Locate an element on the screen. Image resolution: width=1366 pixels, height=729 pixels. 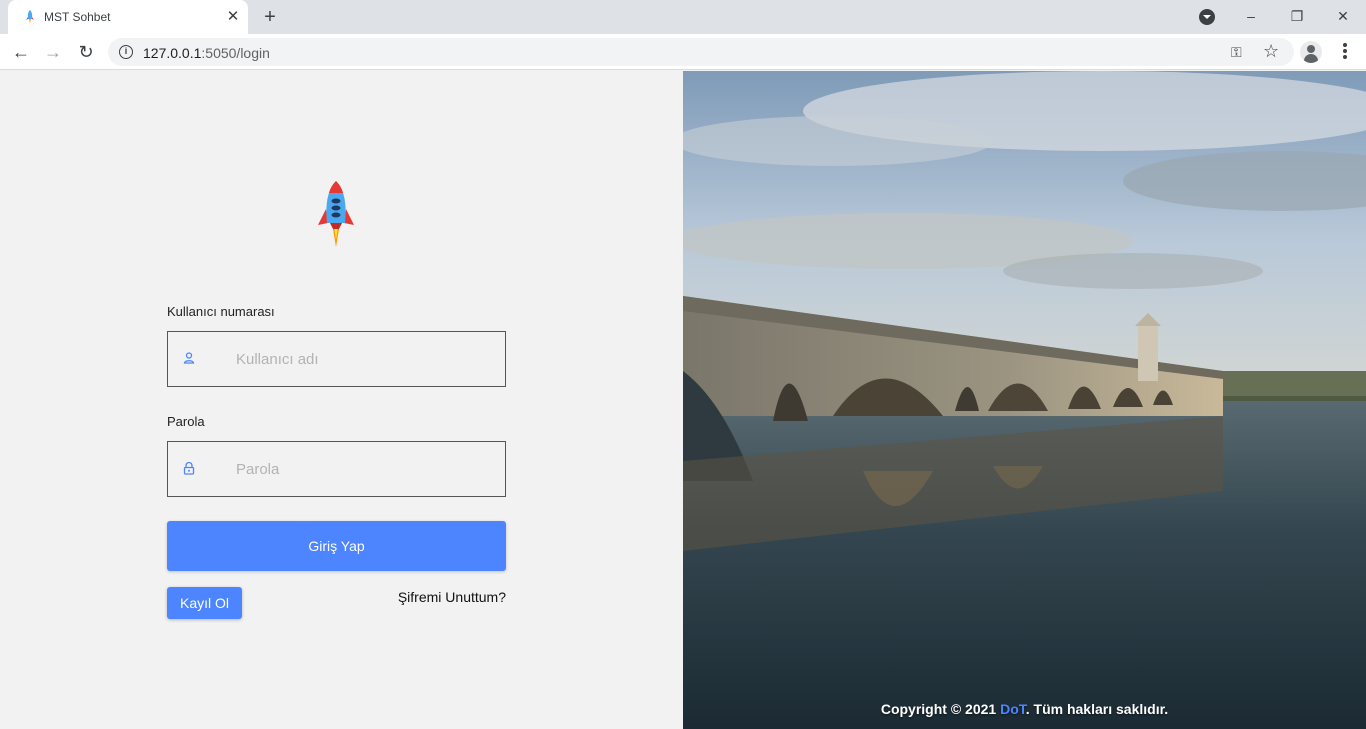
url-text: 127.0.0.1:5050/login is located at coordinates (206, 53).